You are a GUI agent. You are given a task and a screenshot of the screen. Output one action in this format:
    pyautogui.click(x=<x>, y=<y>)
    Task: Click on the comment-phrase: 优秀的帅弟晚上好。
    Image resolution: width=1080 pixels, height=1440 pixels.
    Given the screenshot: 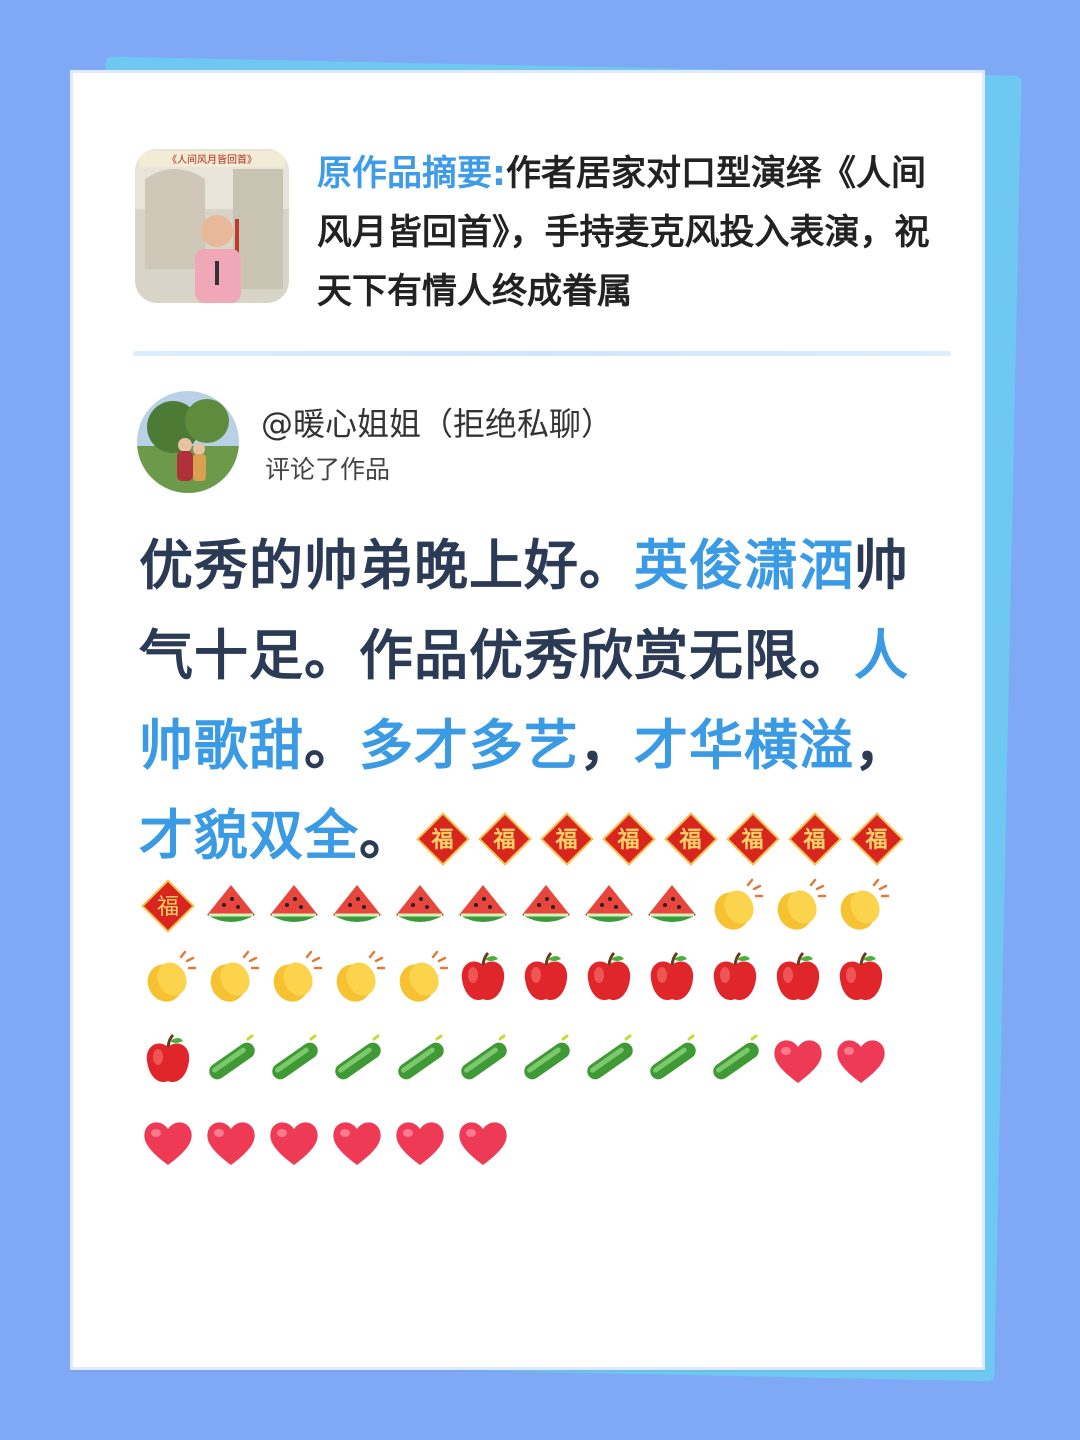 What is the action you would take?
    pyautogui.click(x=386, y=565)
    